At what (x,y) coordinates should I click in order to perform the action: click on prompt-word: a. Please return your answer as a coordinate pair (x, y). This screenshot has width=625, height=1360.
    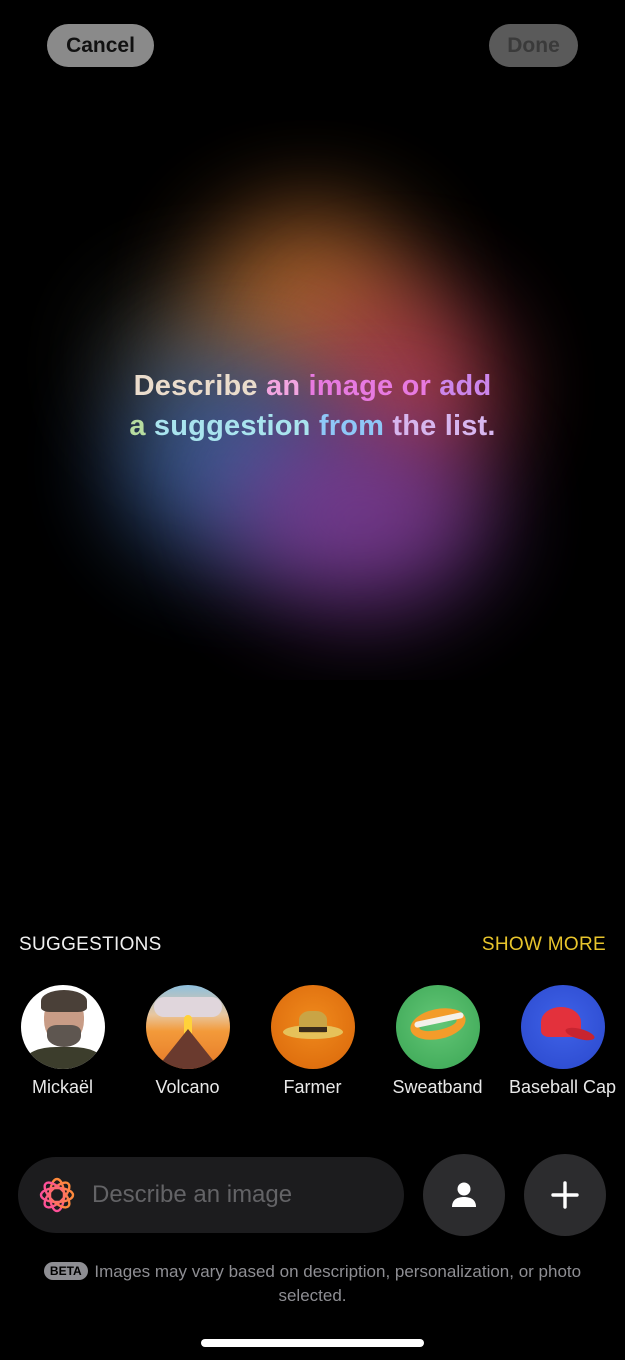
    Looking at the image, I should click on (137, 426).